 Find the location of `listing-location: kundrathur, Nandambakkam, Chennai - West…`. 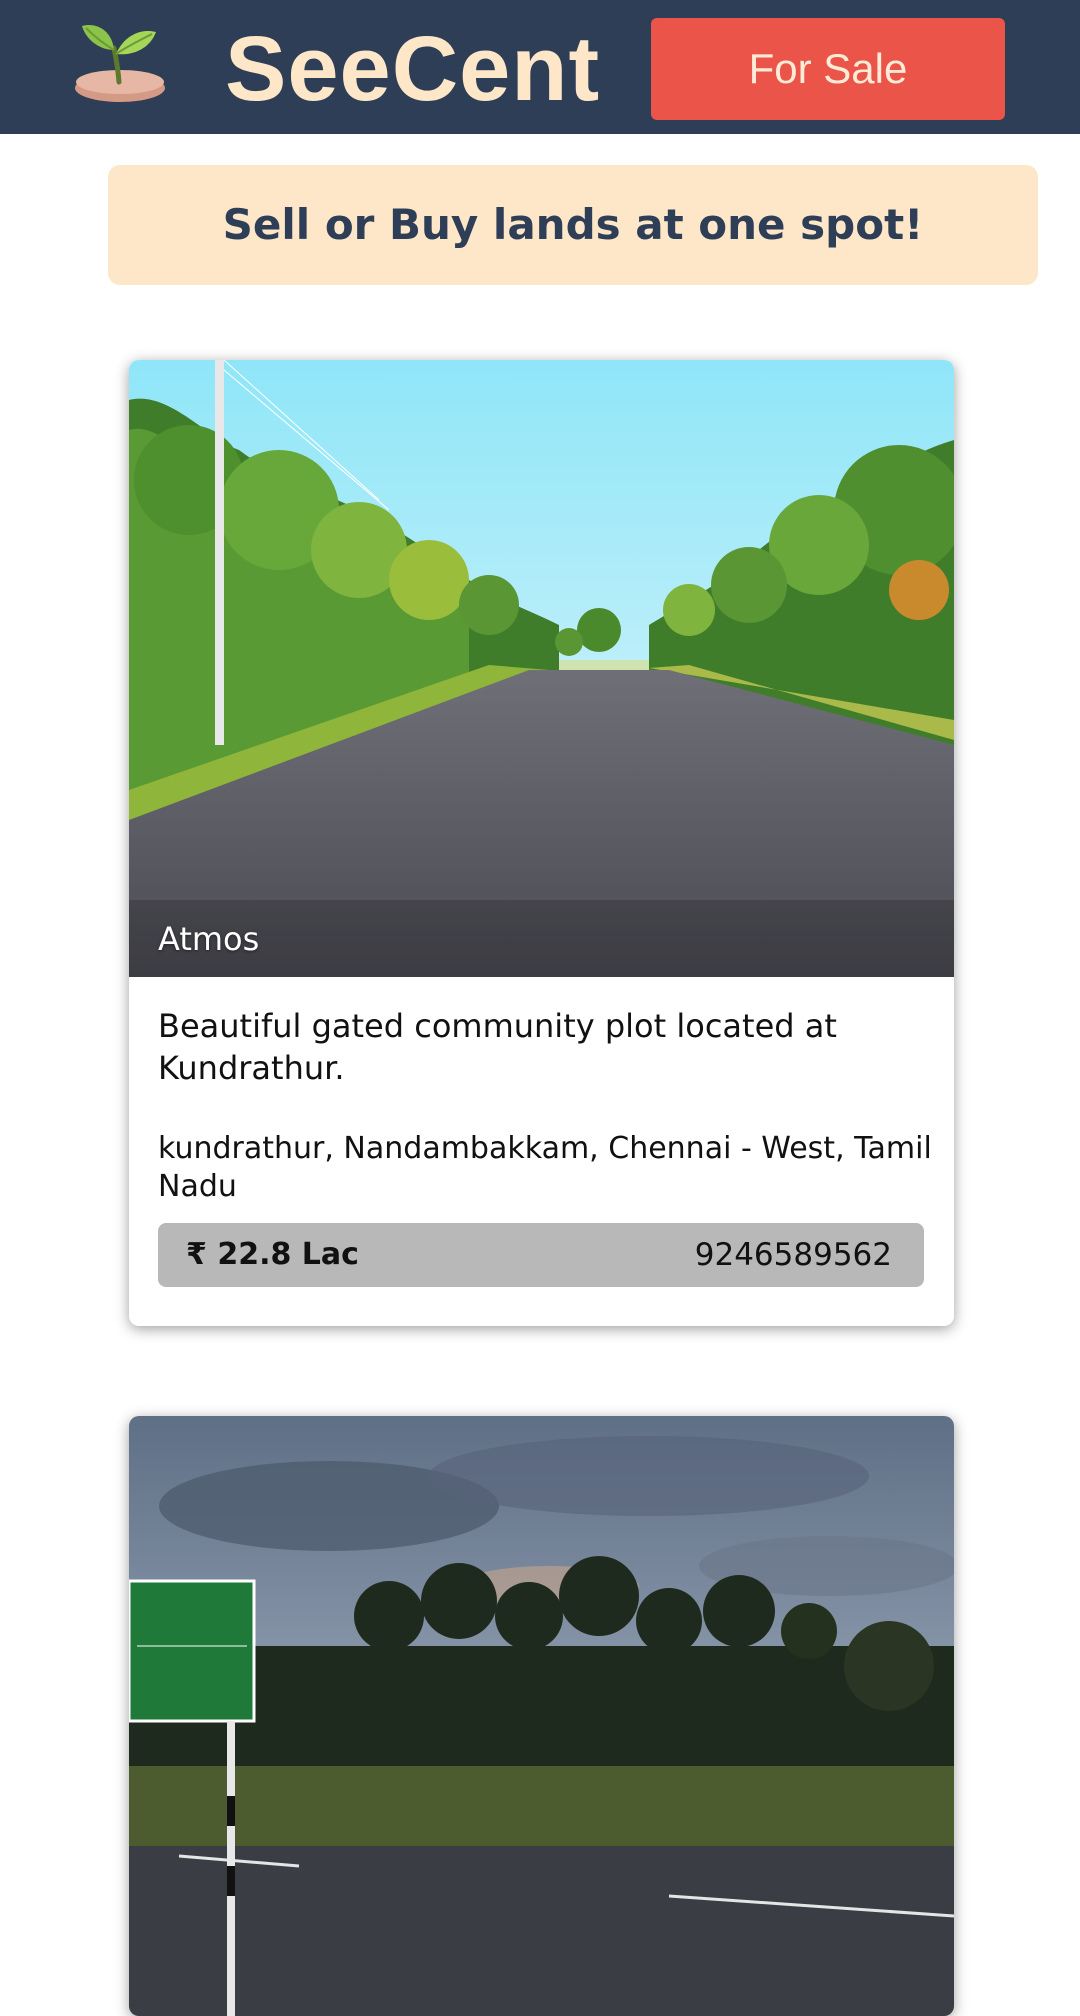

listing-location: kundrathur, Nandambakkam, Chennai - West… is located at coordinates (545, 1167).